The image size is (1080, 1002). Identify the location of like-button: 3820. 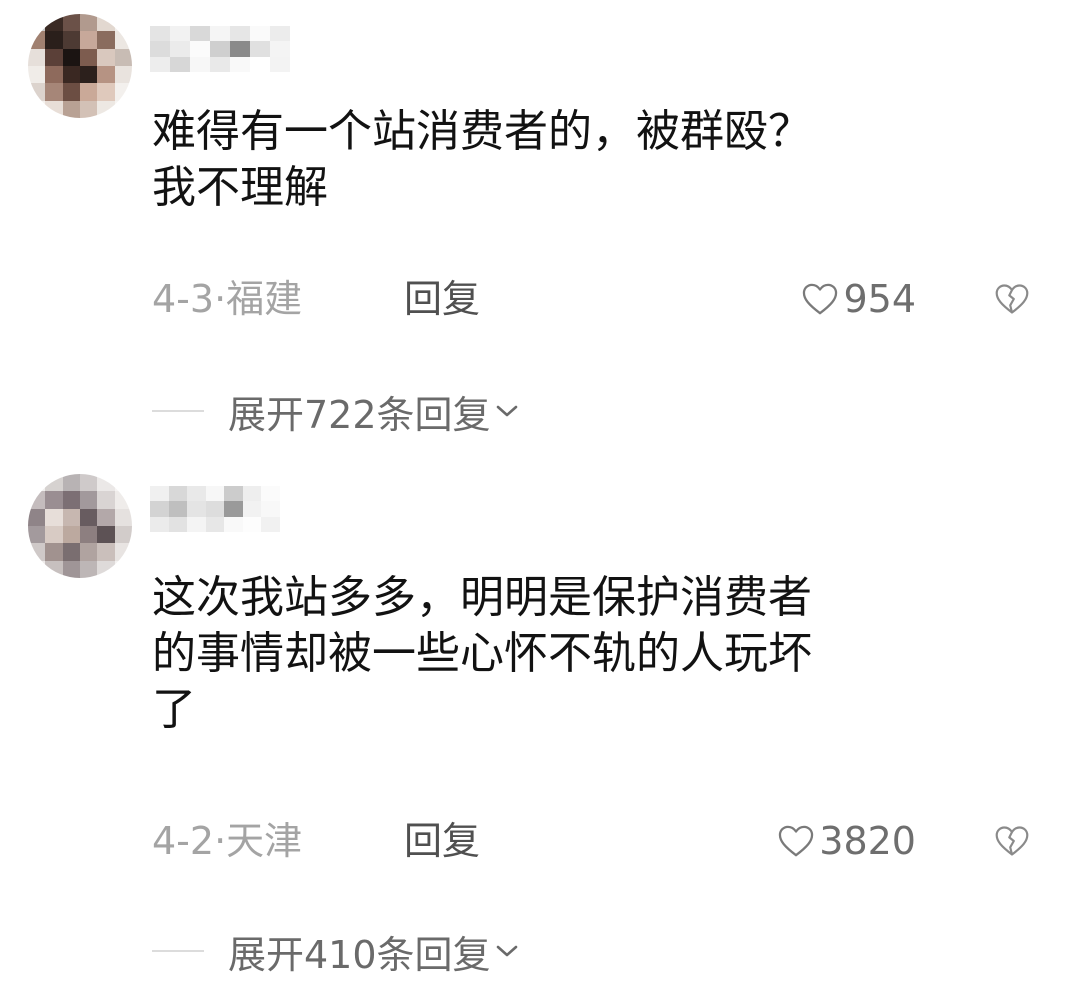
(846, 841).